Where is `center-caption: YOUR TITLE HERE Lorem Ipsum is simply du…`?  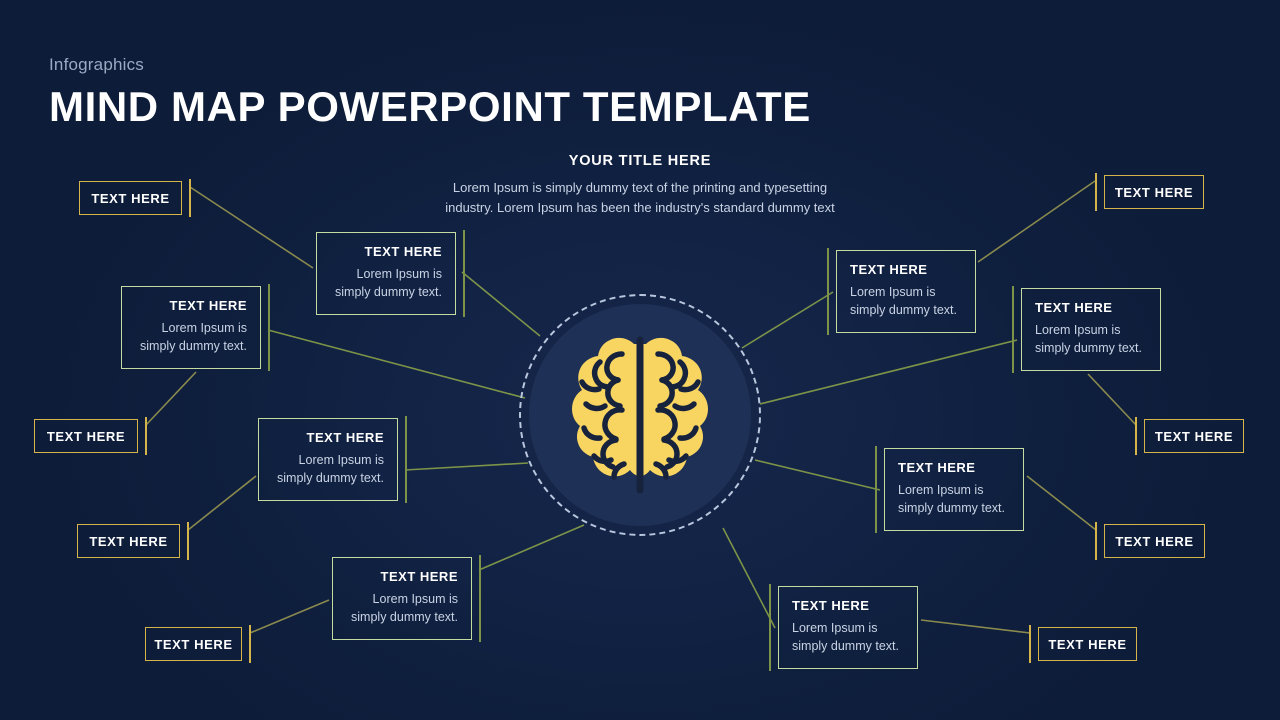
center-caption: YOUR TITLE HERE Lorem Ipsum is simply du… is located at coordinates (640, 185).